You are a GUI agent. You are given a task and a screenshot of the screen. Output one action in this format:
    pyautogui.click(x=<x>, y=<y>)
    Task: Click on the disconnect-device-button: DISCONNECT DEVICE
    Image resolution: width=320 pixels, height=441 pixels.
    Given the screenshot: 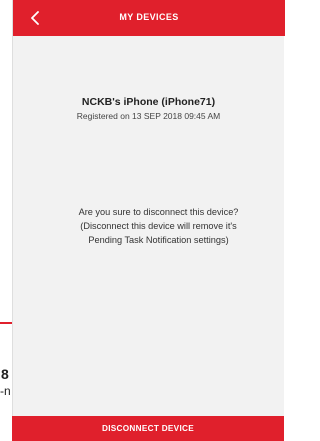 What is the action you would take?
    pyautogui.click(x=148, y=428)
    